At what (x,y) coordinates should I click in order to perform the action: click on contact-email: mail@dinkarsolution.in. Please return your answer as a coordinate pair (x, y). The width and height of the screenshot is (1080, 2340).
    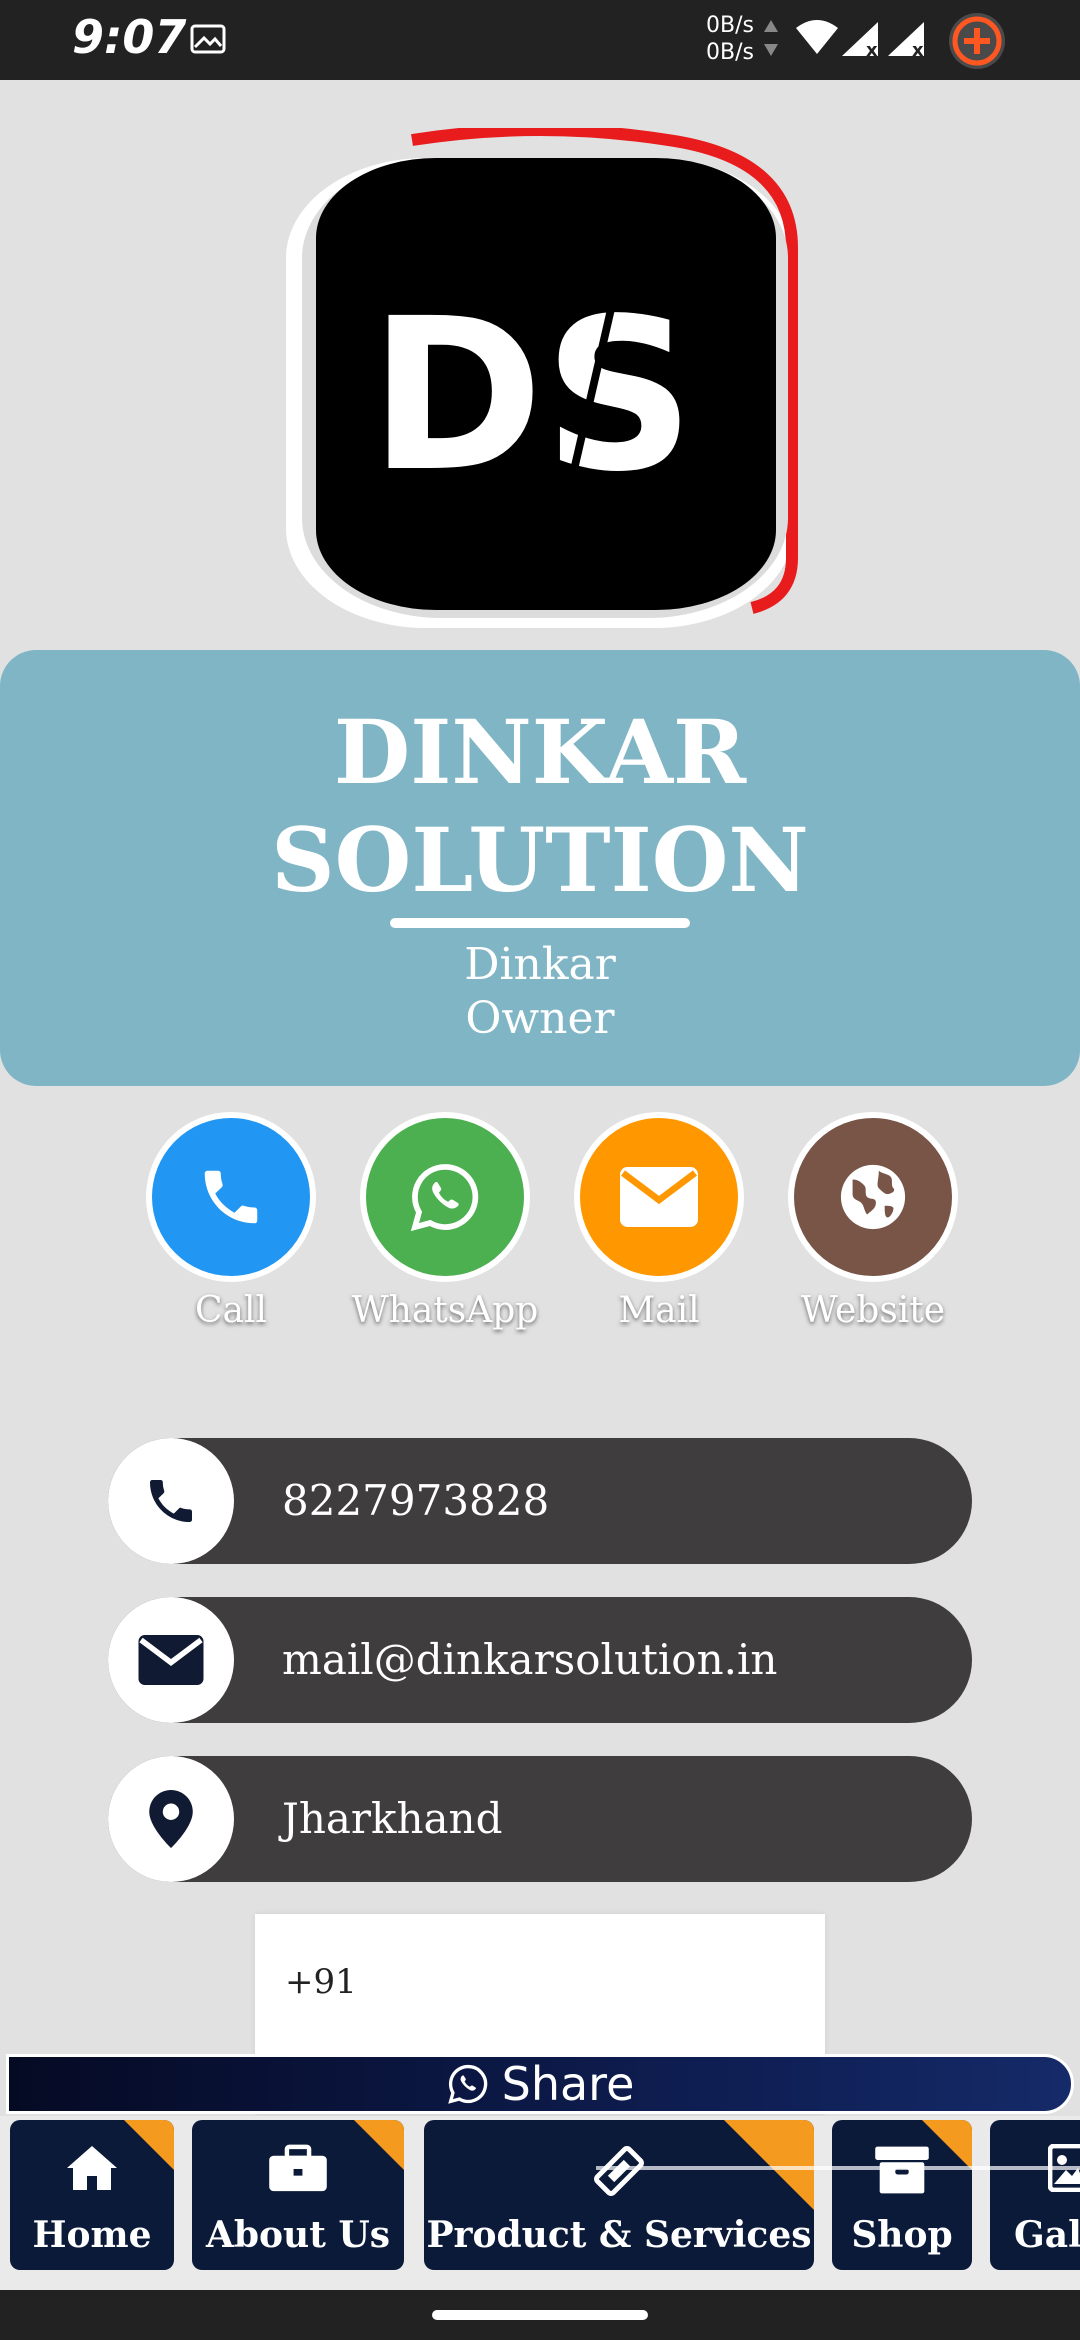
    Looking at the image, I should click on (530, 1659).